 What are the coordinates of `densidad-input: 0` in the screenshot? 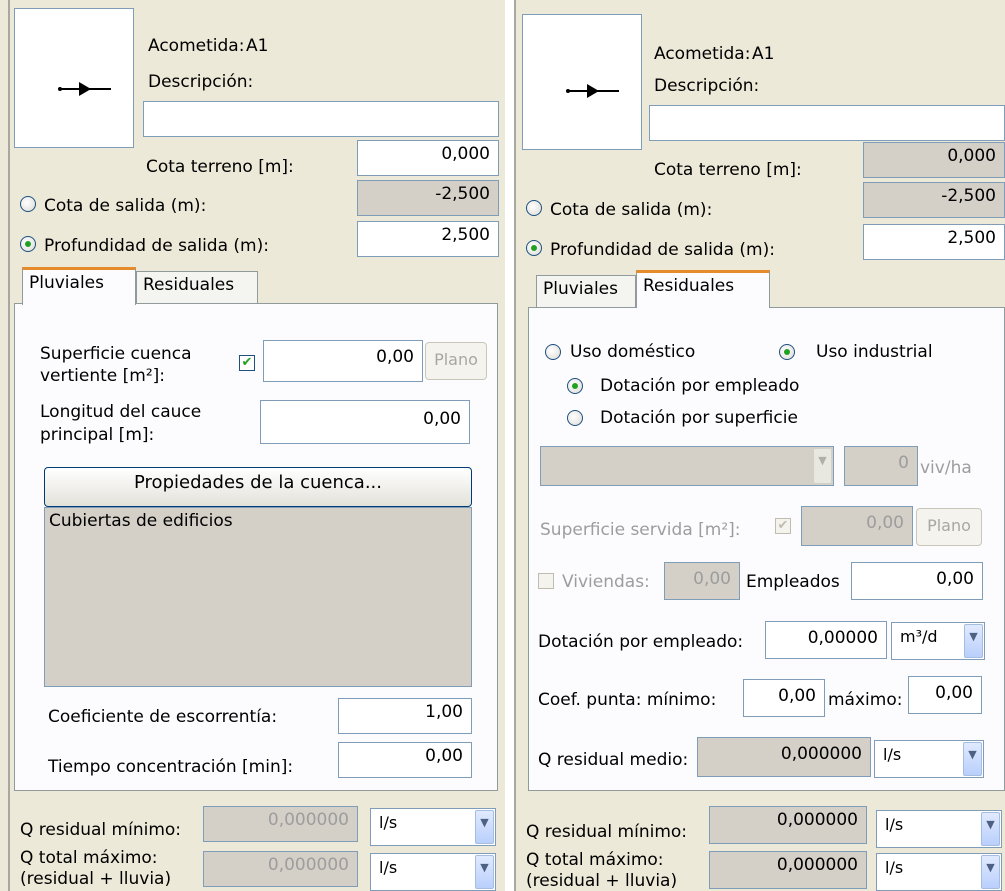 It's located at (881, 466).